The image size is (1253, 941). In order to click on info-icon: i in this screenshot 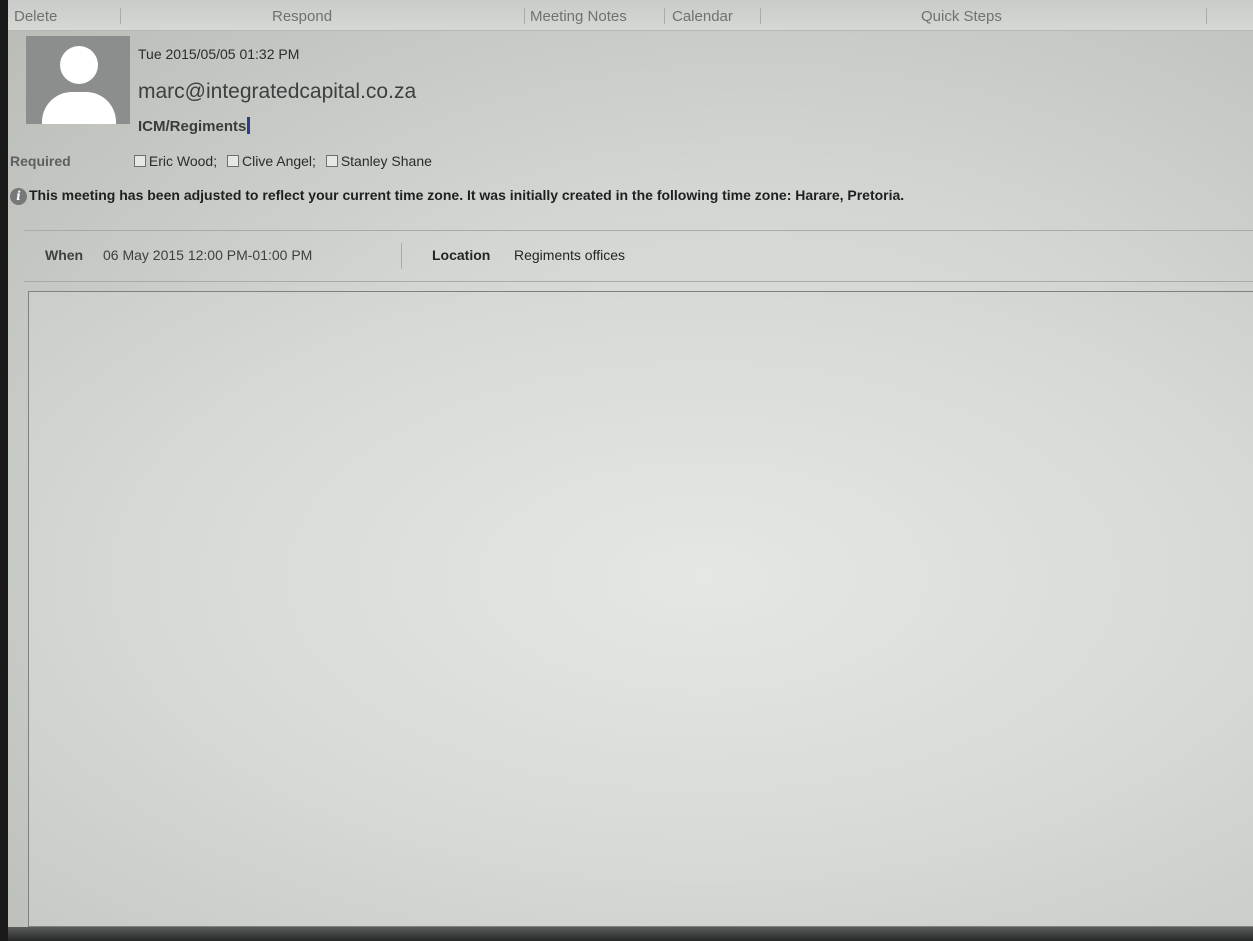, I will do `click(18, 196)`.